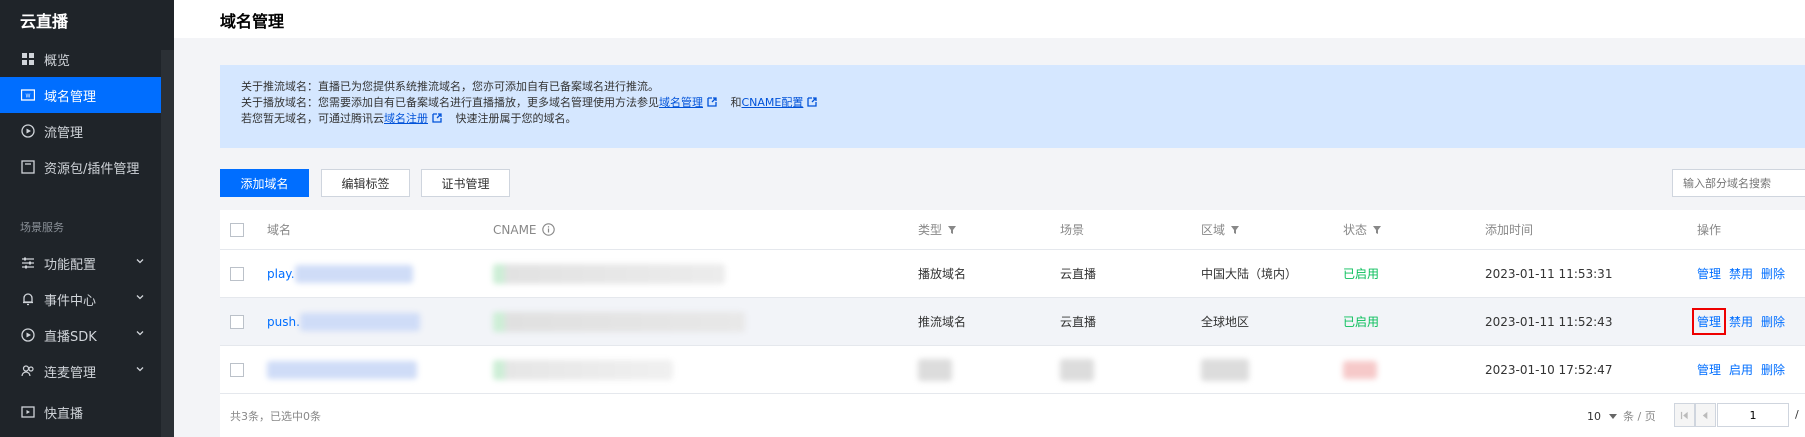  I want to click on domain-search-input, so click(1738, 183).